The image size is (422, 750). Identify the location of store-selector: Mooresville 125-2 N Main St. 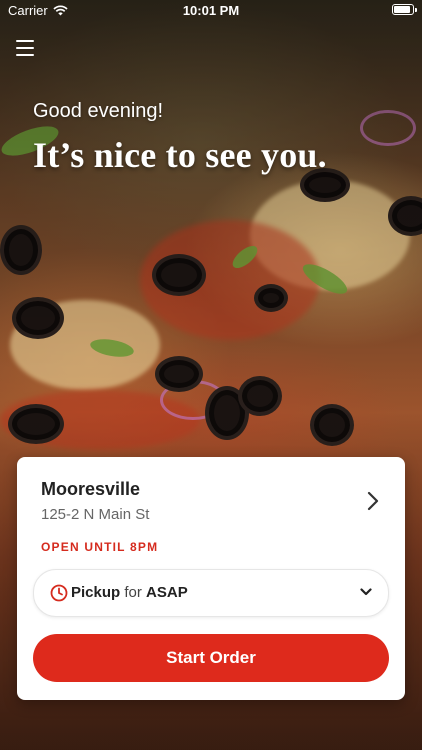
(213, 504).